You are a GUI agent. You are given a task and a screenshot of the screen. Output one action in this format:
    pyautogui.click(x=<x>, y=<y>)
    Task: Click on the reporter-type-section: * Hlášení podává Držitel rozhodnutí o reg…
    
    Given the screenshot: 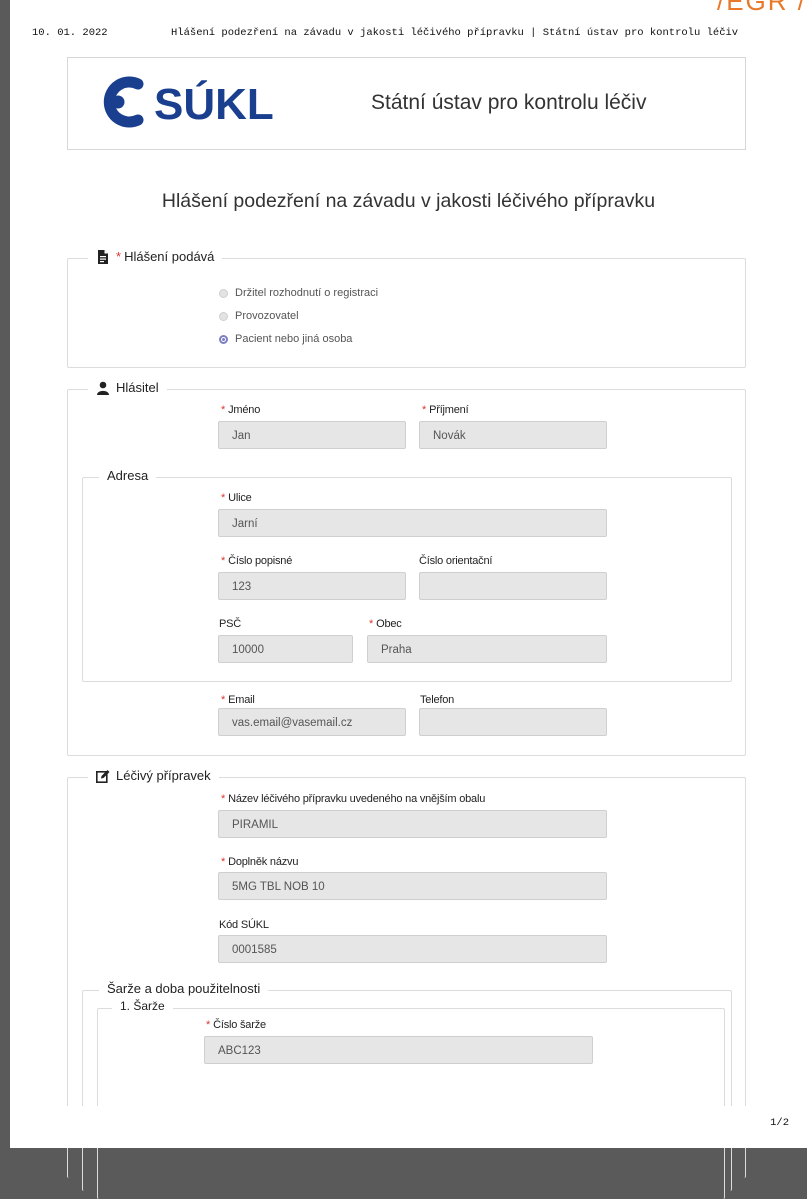 What is the action you would take?
    pyautogui.click(x=406, y=308)
    